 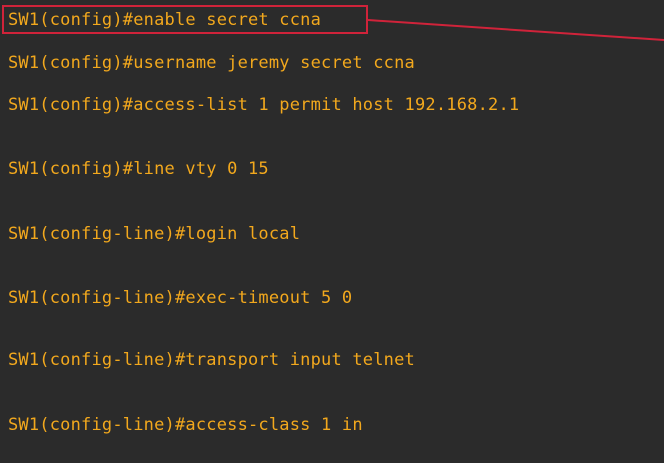 What do you see at coordinates (185, 19) in the screenshot?
I see `highlight-box` at bounding box center [185, 19].